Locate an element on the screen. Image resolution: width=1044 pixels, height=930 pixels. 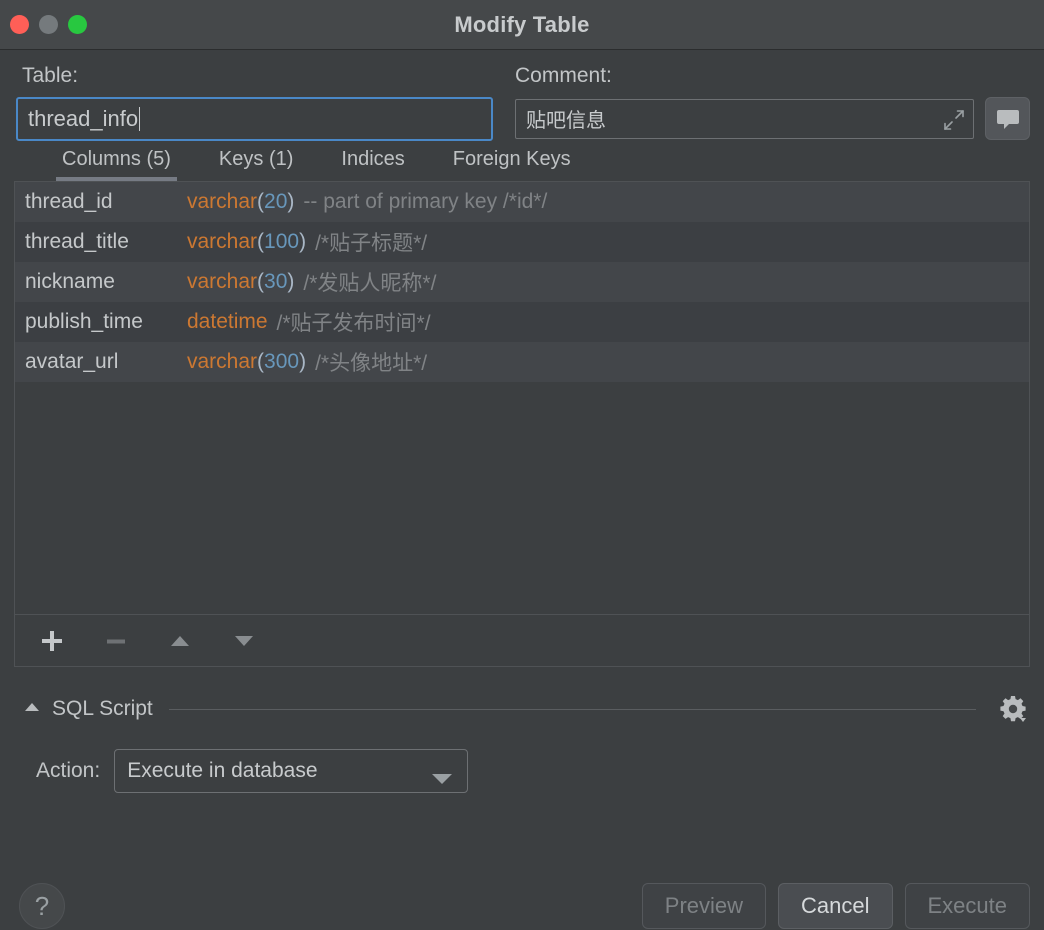
column-comment: /*头像地址*/ is located at coordinates (371, 363).